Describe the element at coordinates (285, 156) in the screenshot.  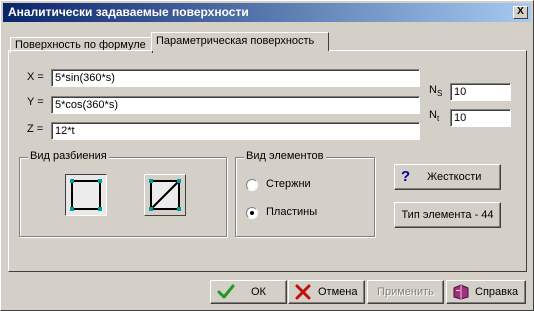
I see `element-type-title: Вид элементов` at that location.